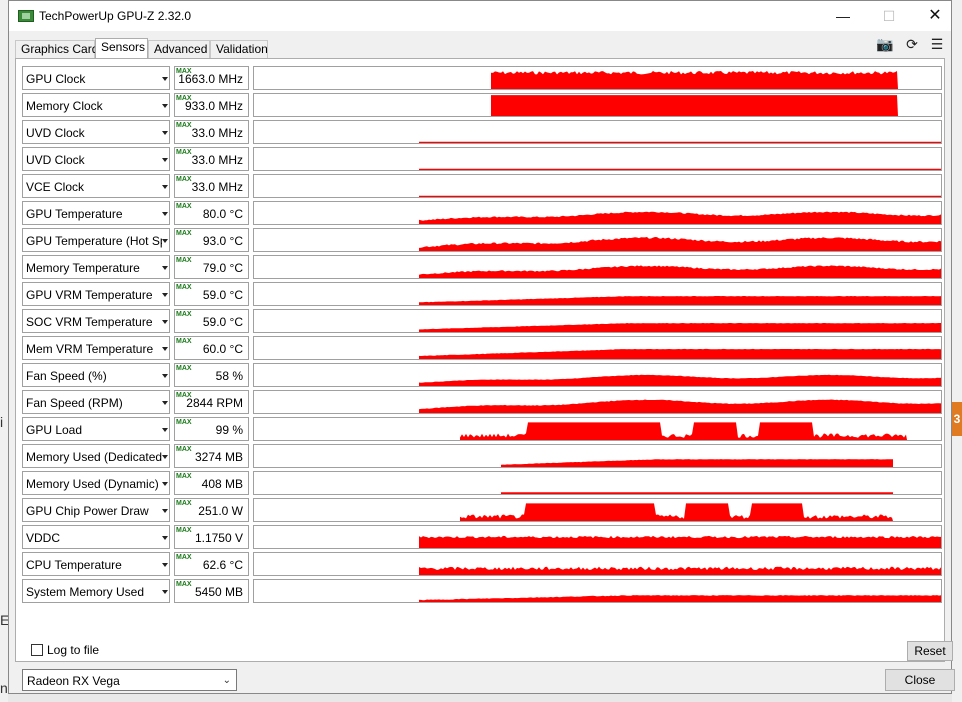 This screenshot has width=962, height=702. I want to click on sensor-label: Memory Used (Dedicated), so click(94, 457).